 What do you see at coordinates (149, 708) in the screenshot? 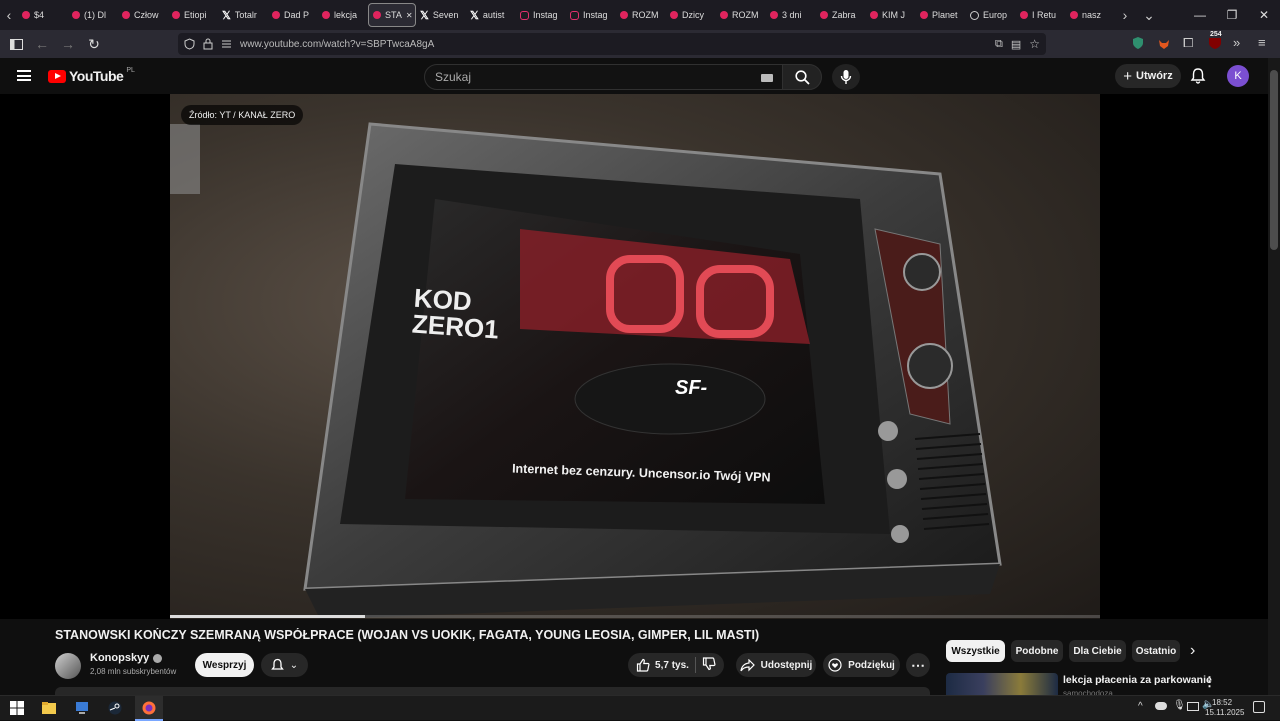
I see `firefox-taskbar-button` at bounding box center [149, 708].